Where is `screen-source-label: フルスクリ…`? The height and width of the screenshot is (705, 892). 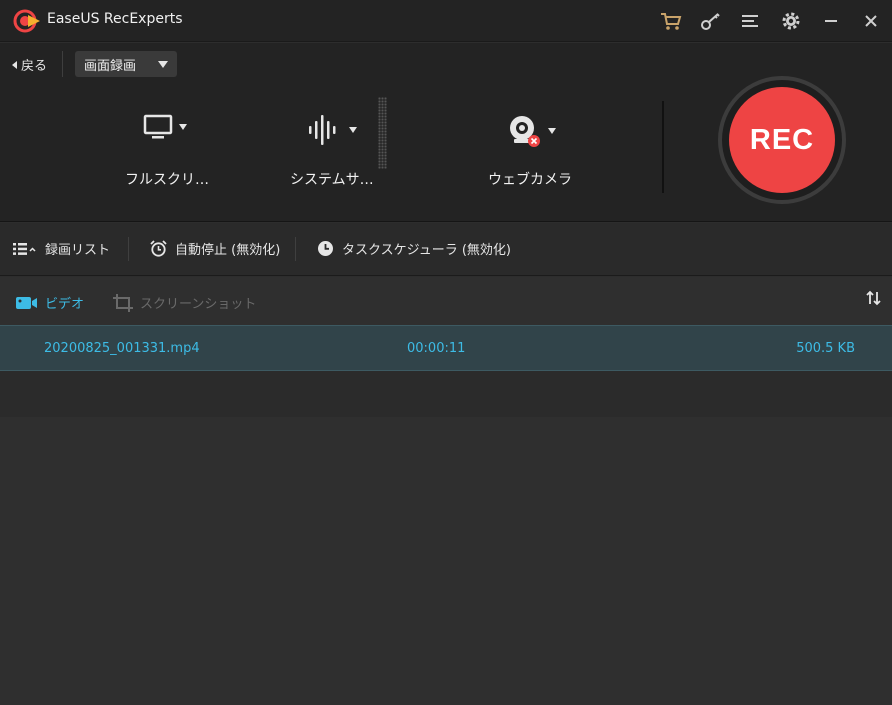 screen-source-label: フルスクリ… is located at coordinates (167, 180).